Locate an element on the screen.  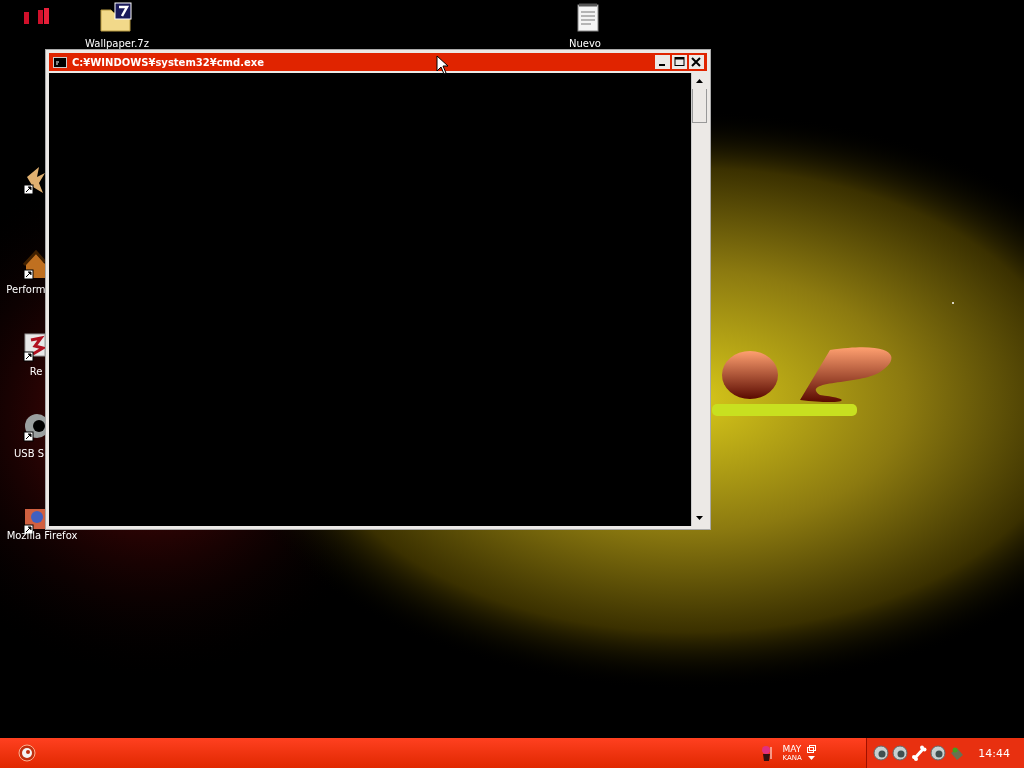
window-title: C:¥WINDOWS¥system32¥cmd.exe is located at coordinates (168, 62).